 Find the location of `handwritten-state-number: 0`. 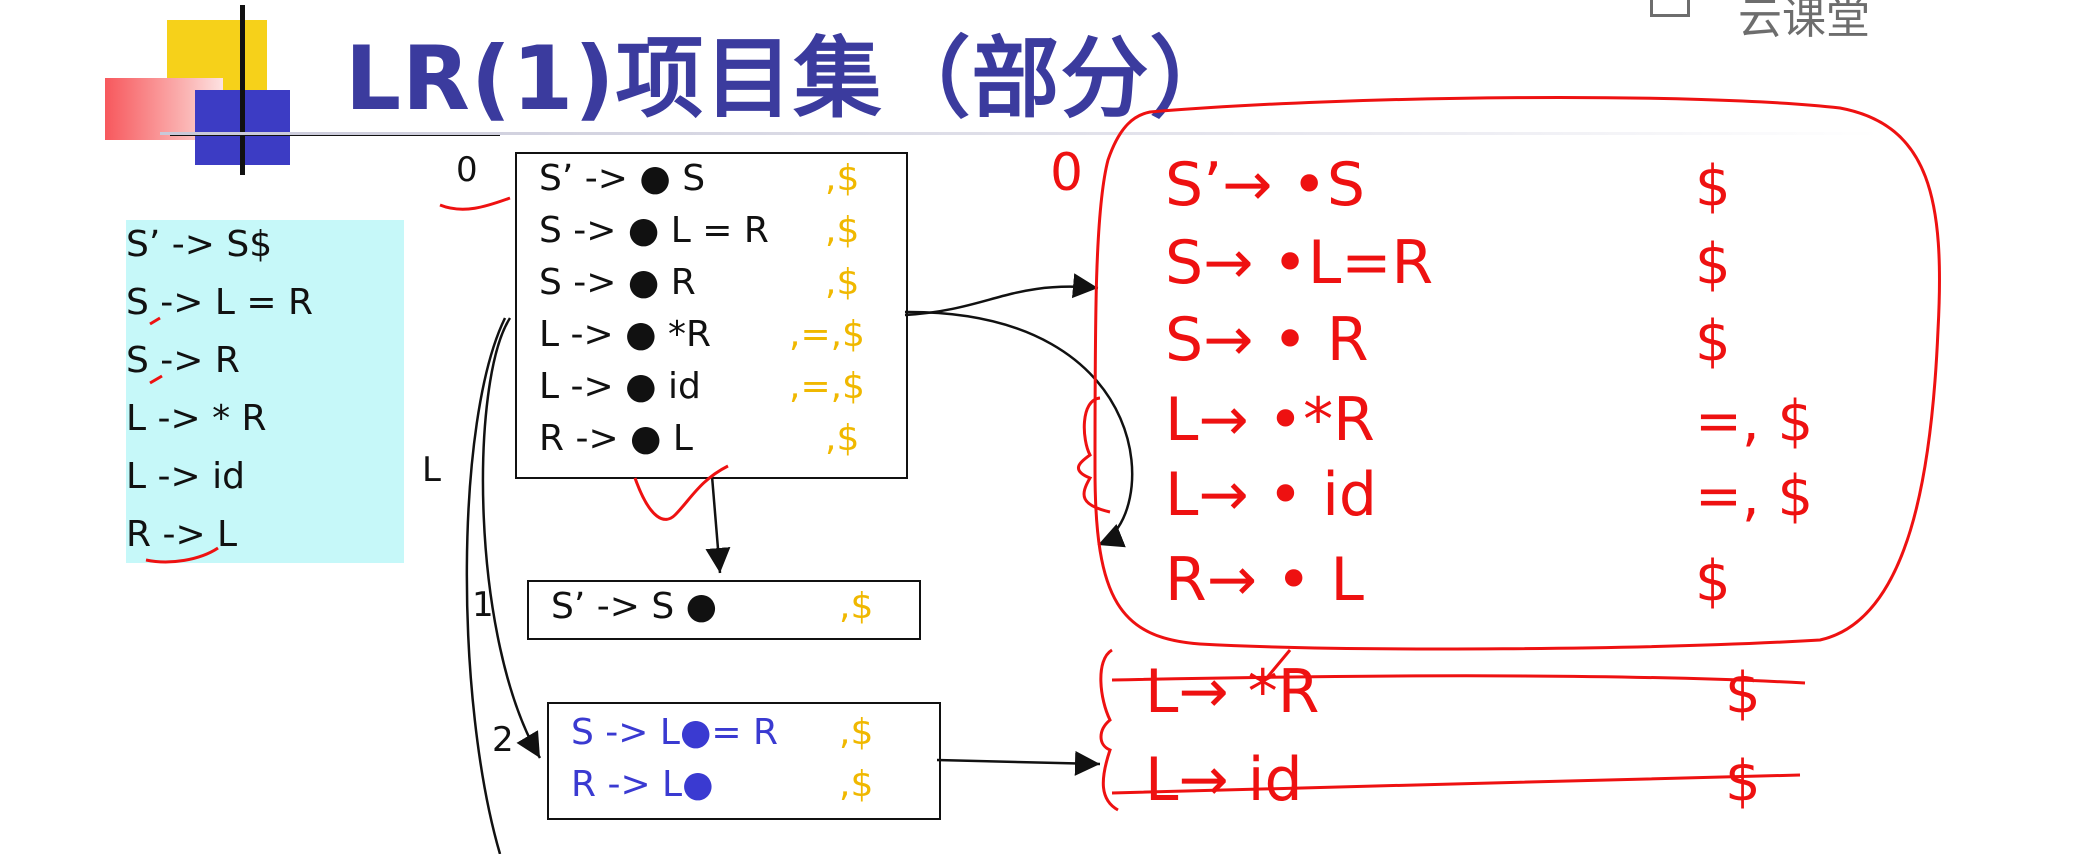

handwritten-state-number: 0 is located at coordinates (1066, 173).